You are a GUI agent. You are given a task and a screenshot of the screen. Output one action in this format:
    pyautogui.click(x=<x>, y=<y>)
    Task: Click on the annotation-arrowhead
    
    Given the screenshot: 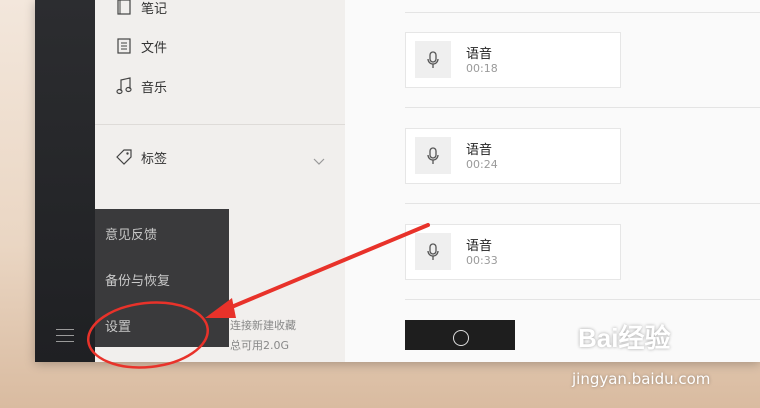 What is the action you would take?
    pyautogui.click(x=220, y=308)
    